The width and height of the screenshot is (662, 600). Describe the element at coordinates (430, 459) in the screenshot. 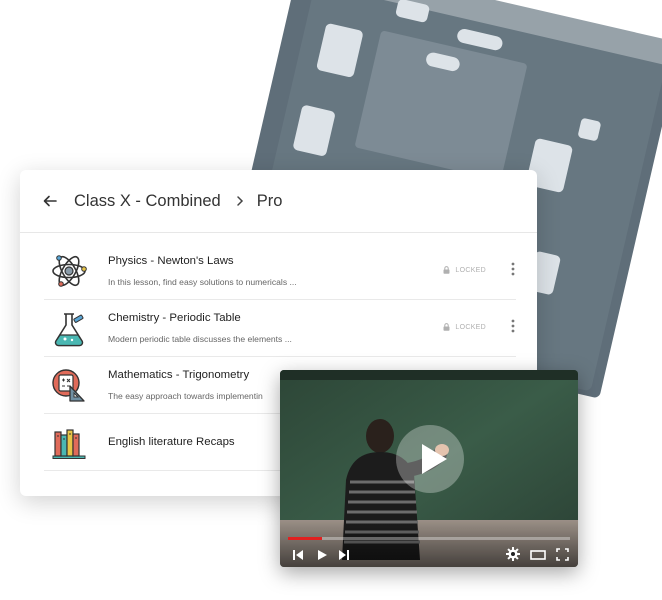

I see `play-icon` at that location.